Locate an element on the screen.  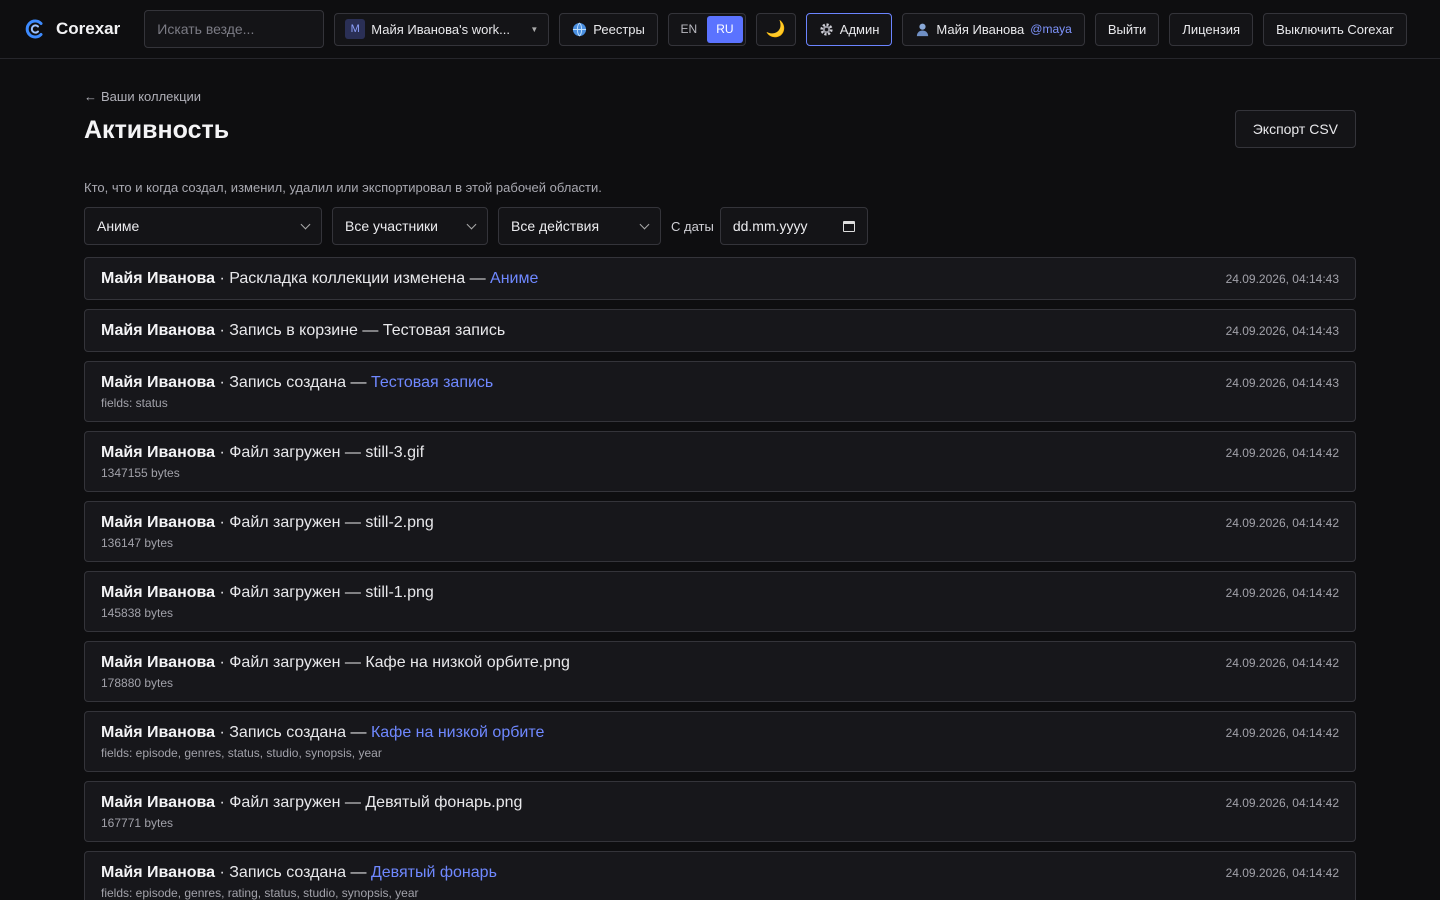
brand-name: Corexar is located at coordinates (88, 28).